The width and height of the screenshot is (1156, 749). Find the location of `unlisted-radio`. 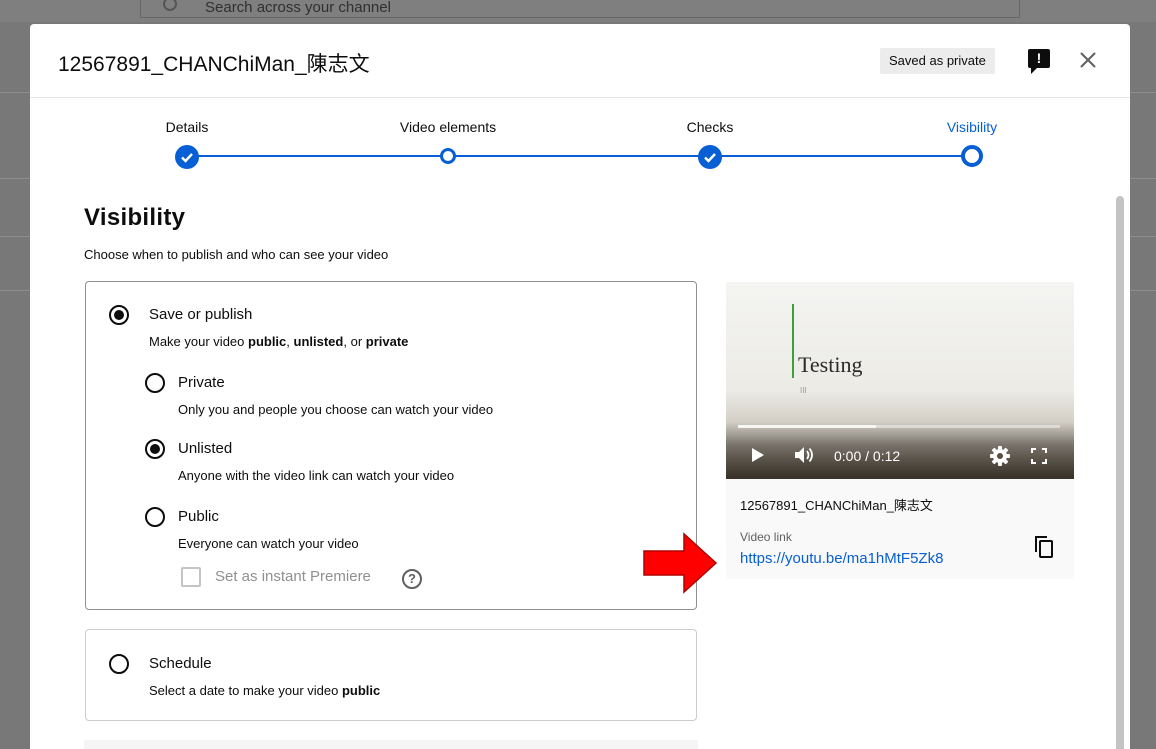

unlisted-radio is located at coordinates (155, 449).